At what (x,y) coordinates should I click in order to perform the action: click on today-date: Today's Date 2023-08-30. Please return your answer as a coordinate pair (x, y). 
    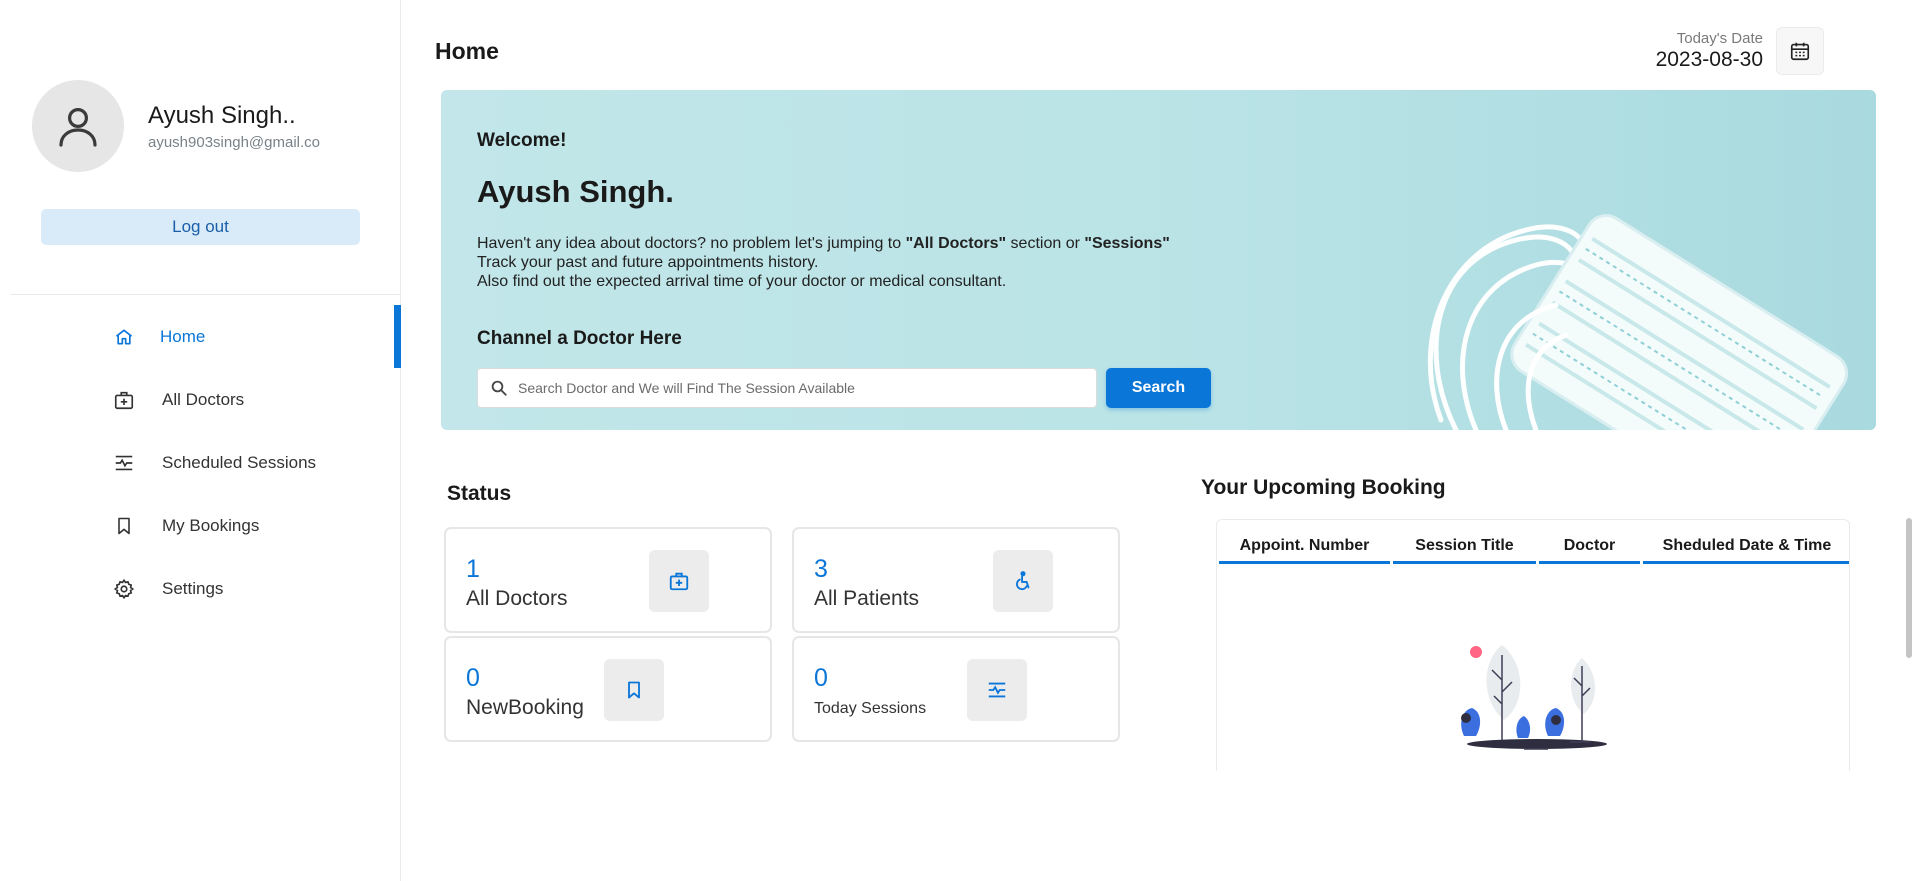
    Looking at the image, I should click on (1709, 51).